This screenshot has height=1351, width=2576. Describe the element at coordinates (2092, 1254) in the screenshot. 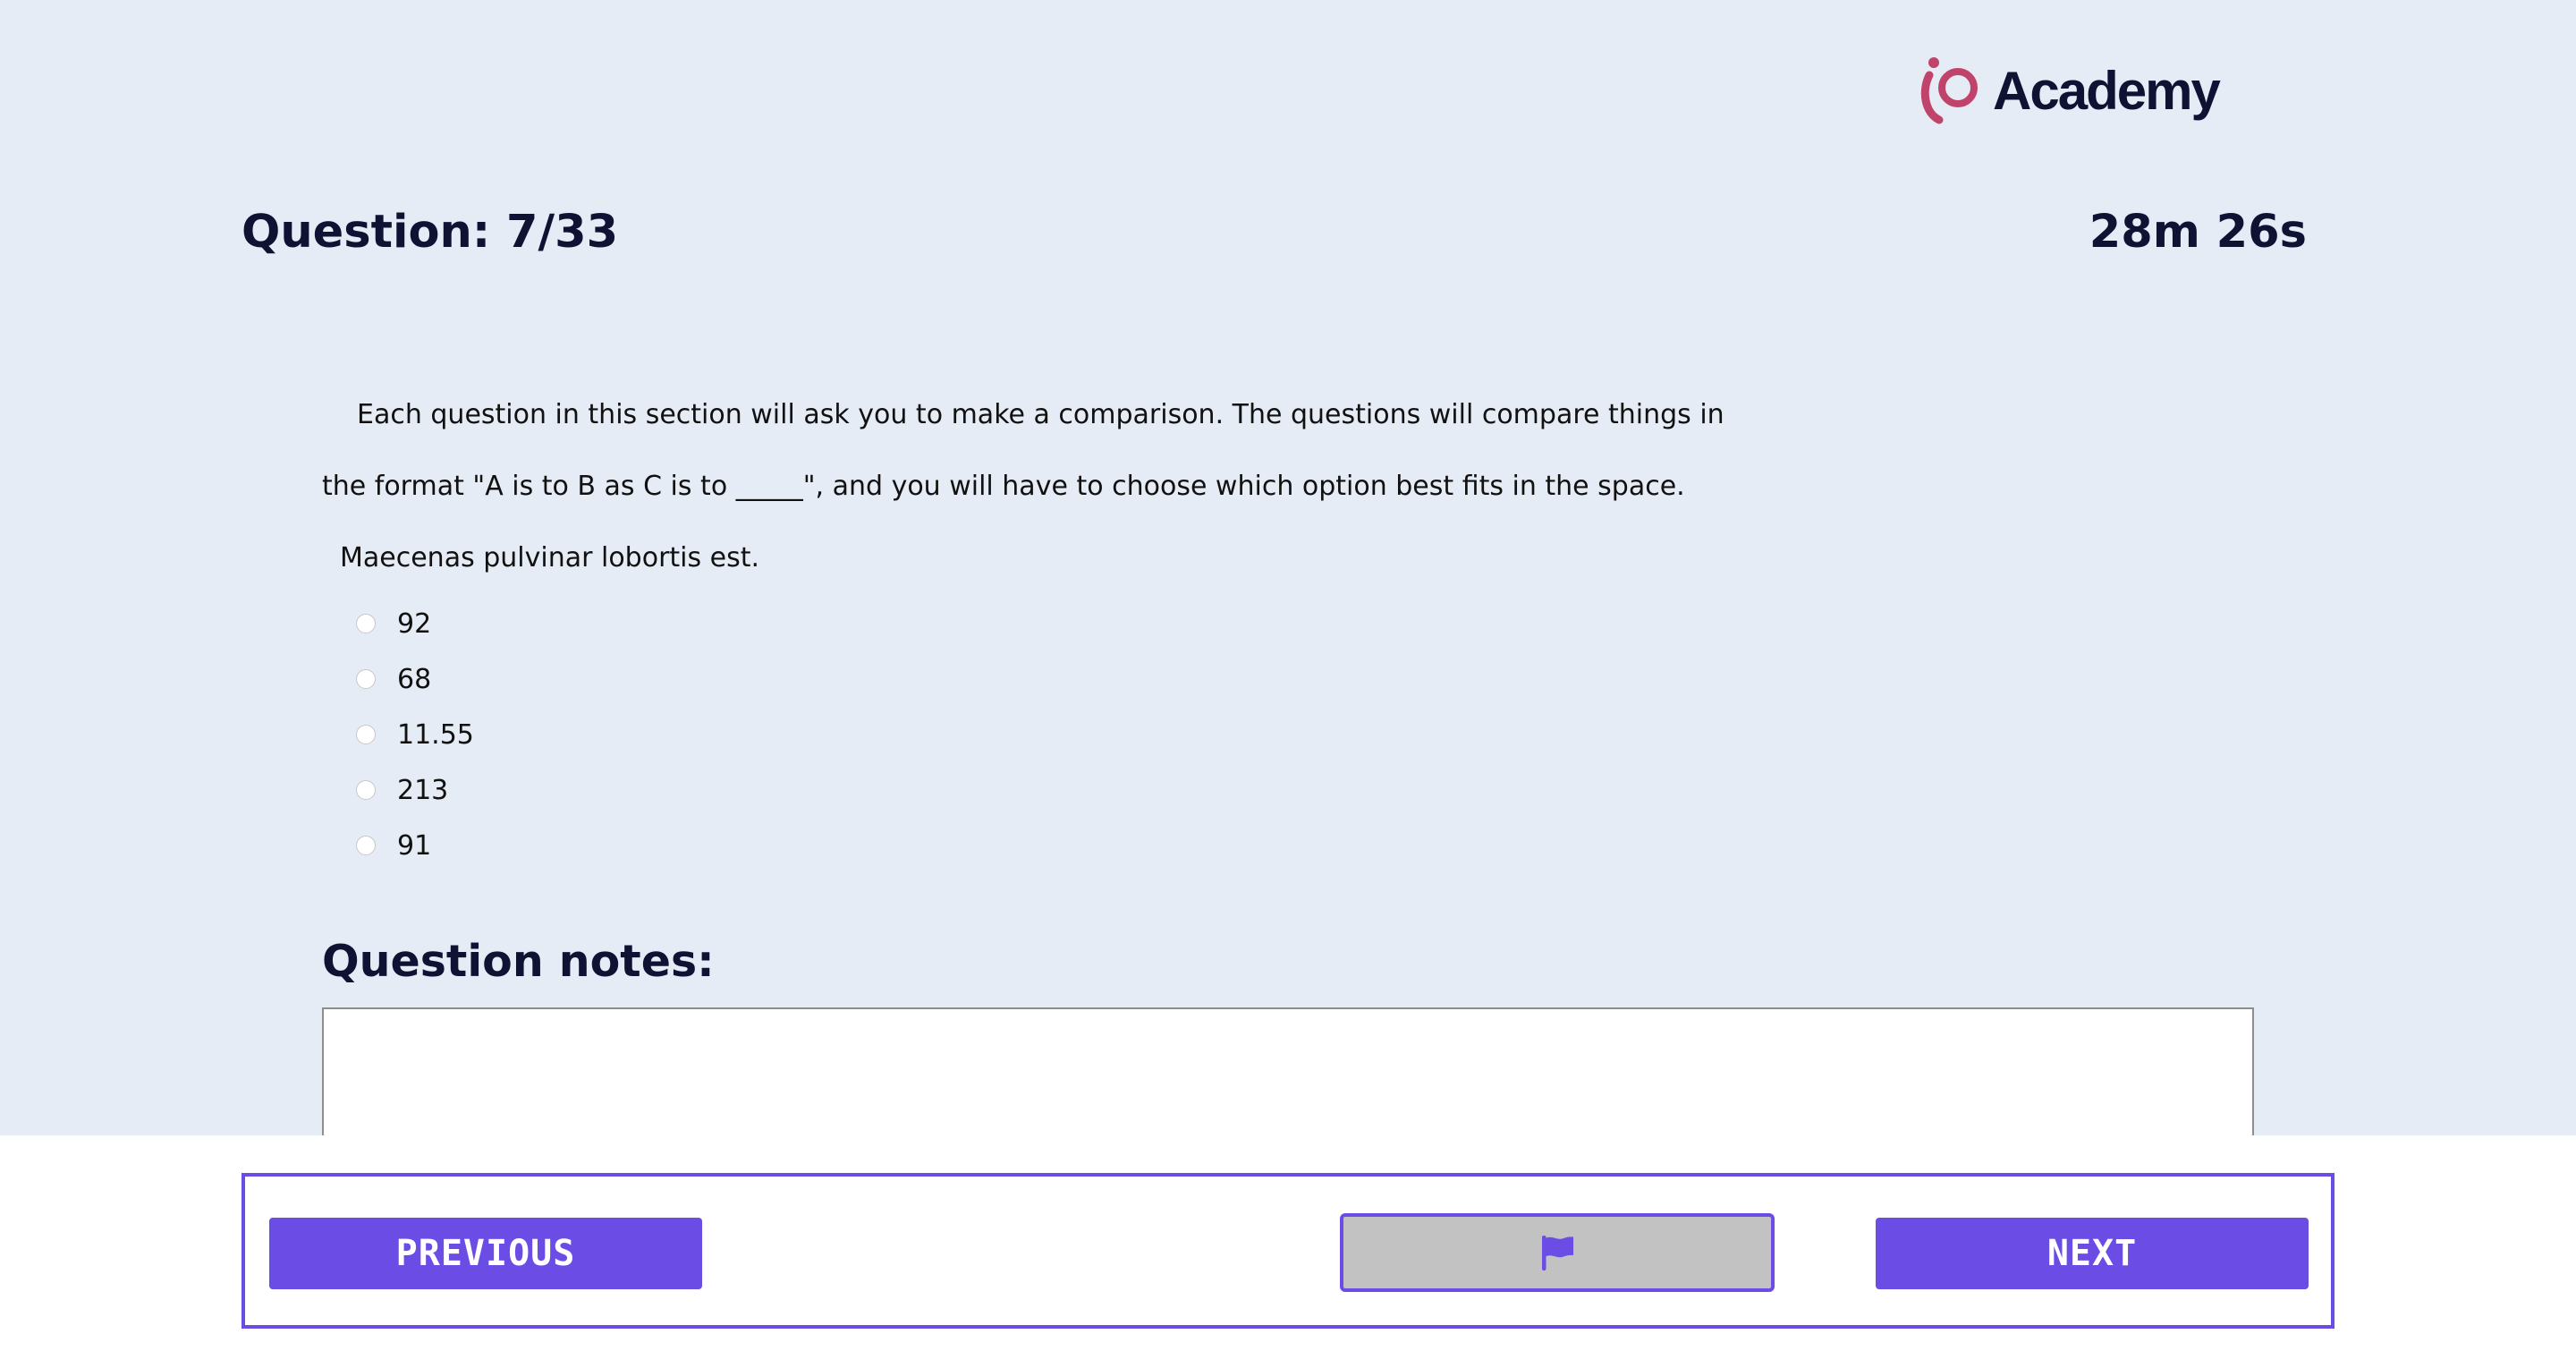

I see `next-button: NEXT` at that location.